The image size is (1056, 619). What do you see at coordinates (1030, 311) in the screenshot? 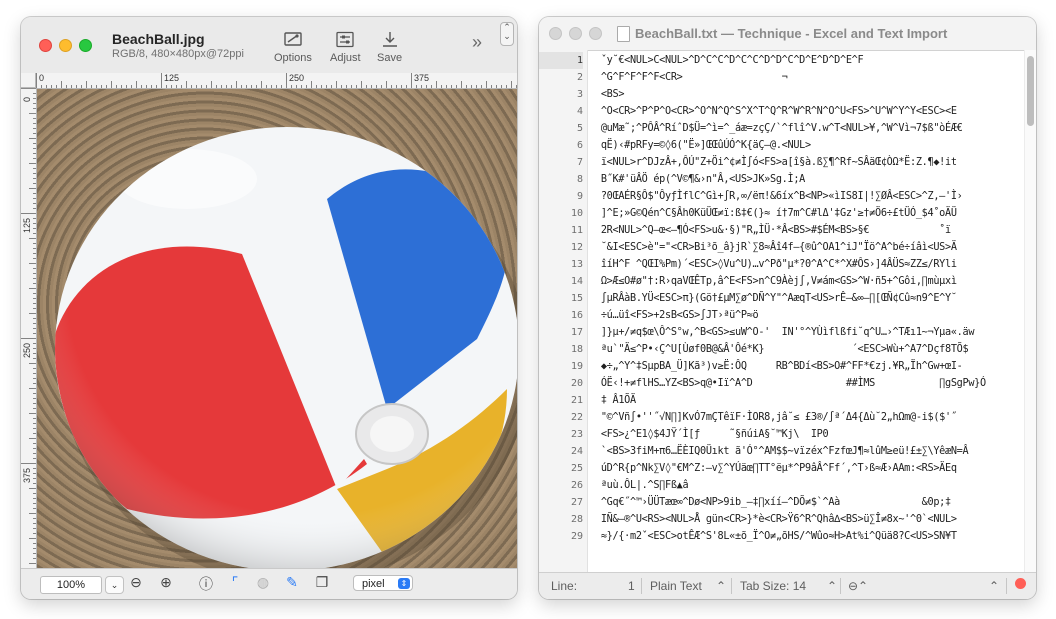
I see `vertical-scrollbar` at bounding box center [1030, 311].